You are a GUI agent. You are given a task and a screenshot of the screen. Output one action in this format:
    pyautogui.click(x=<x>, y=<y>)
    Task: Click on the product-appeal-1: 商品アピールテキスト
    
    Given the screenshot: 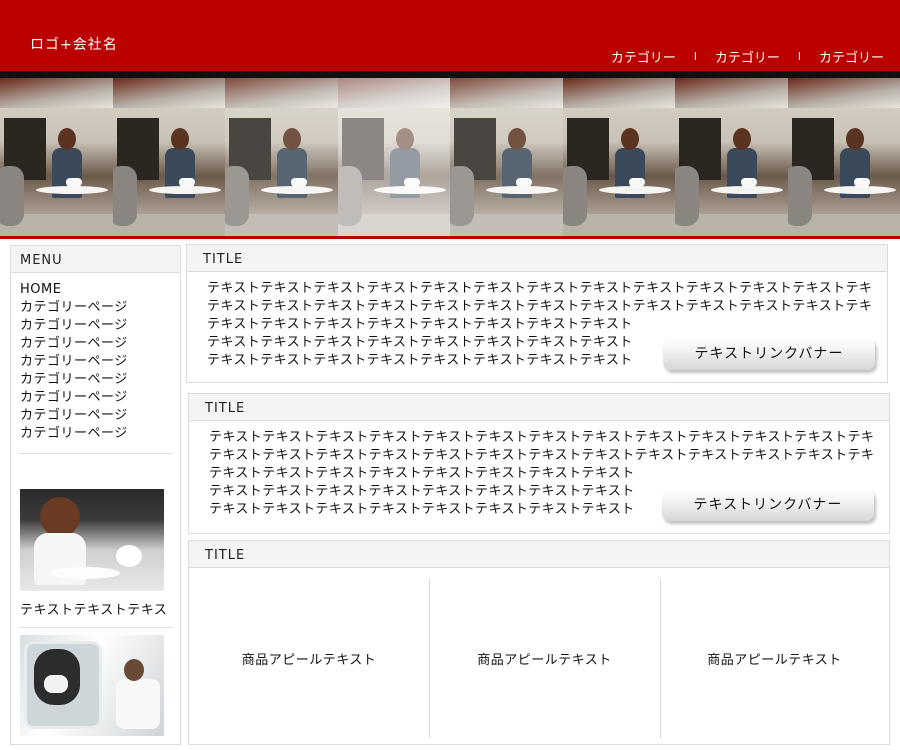 What is the action you would take?
    pyautogui.click(x=309, y=658)
    